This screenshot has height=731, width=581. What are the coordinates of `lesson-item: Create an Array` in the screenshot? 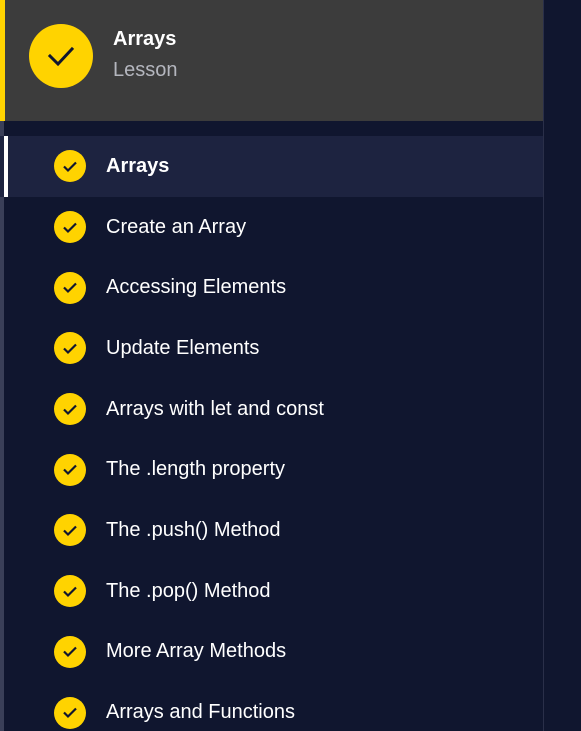 It's located at (271, 227).